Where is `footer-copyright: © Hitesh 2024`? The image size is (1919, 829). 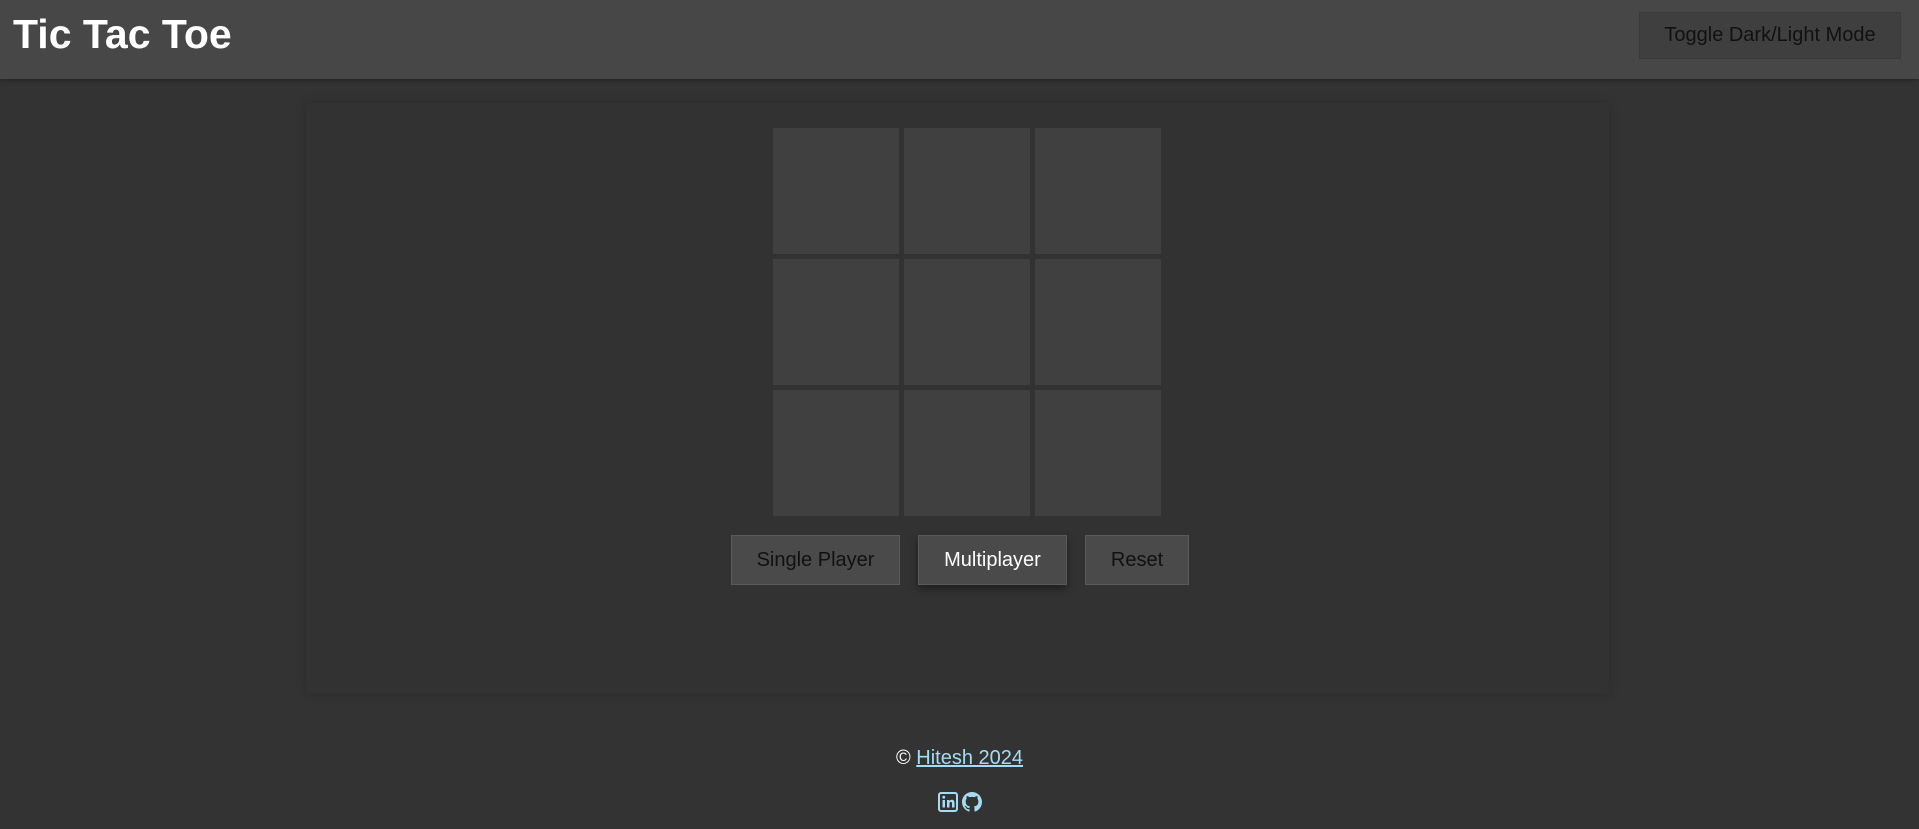
footer-copyright: © Hitesh 2024 is located at coordinates (959, 758).